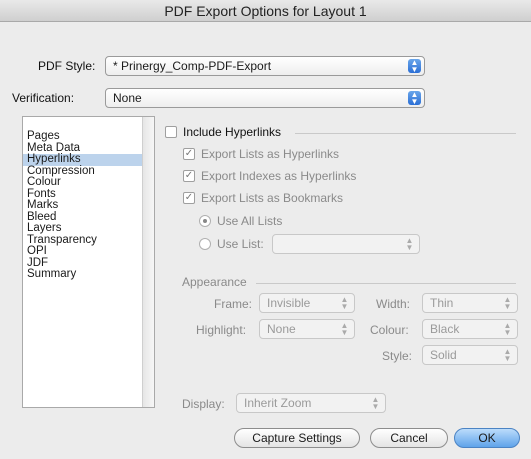 This screenshot has width=531, height=459. Describe the element at coordinates (289, 303) in the screenshot. I see `frame-value: Invisible` at that location.